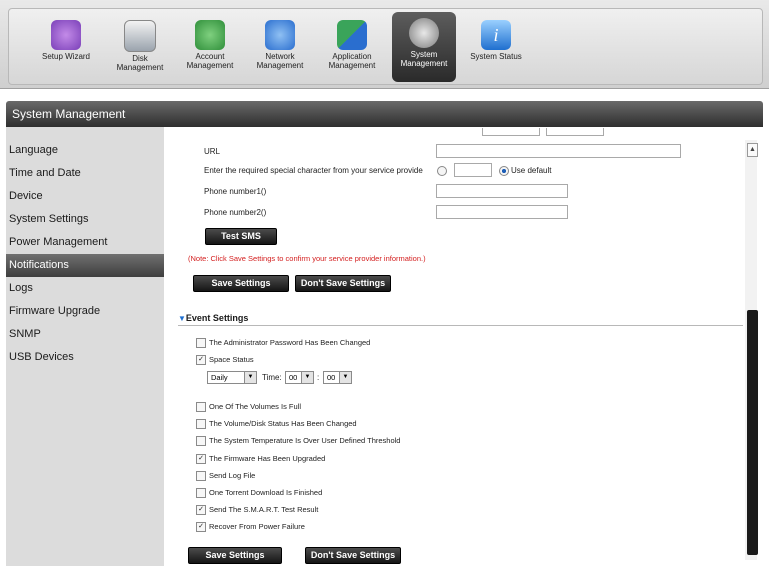  What do you see at coordinates (272, 377) in the screenshot?
I see `time-label: Time:` at bounding box center [272, 377].